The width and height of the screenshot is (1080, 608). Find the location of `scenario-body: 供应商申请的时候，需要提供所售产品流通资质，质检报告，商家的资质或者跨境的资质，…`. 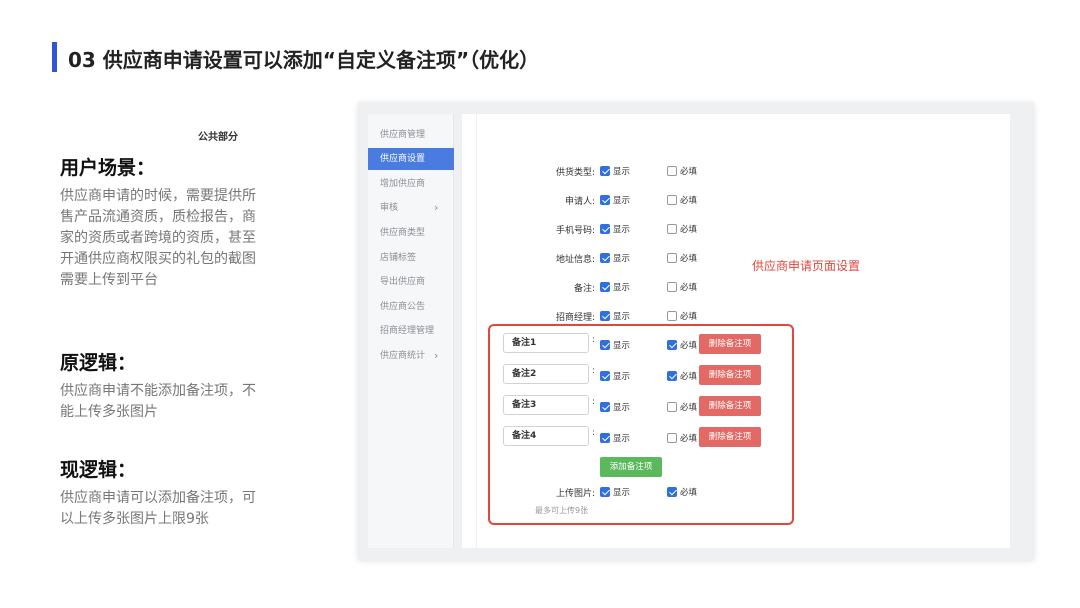

scenario-body: 供应商申请的时候，需要提供所售产品流通资质，质检报告，商家的资质或者跨境的资质，… is located at coordinates (158, 238).